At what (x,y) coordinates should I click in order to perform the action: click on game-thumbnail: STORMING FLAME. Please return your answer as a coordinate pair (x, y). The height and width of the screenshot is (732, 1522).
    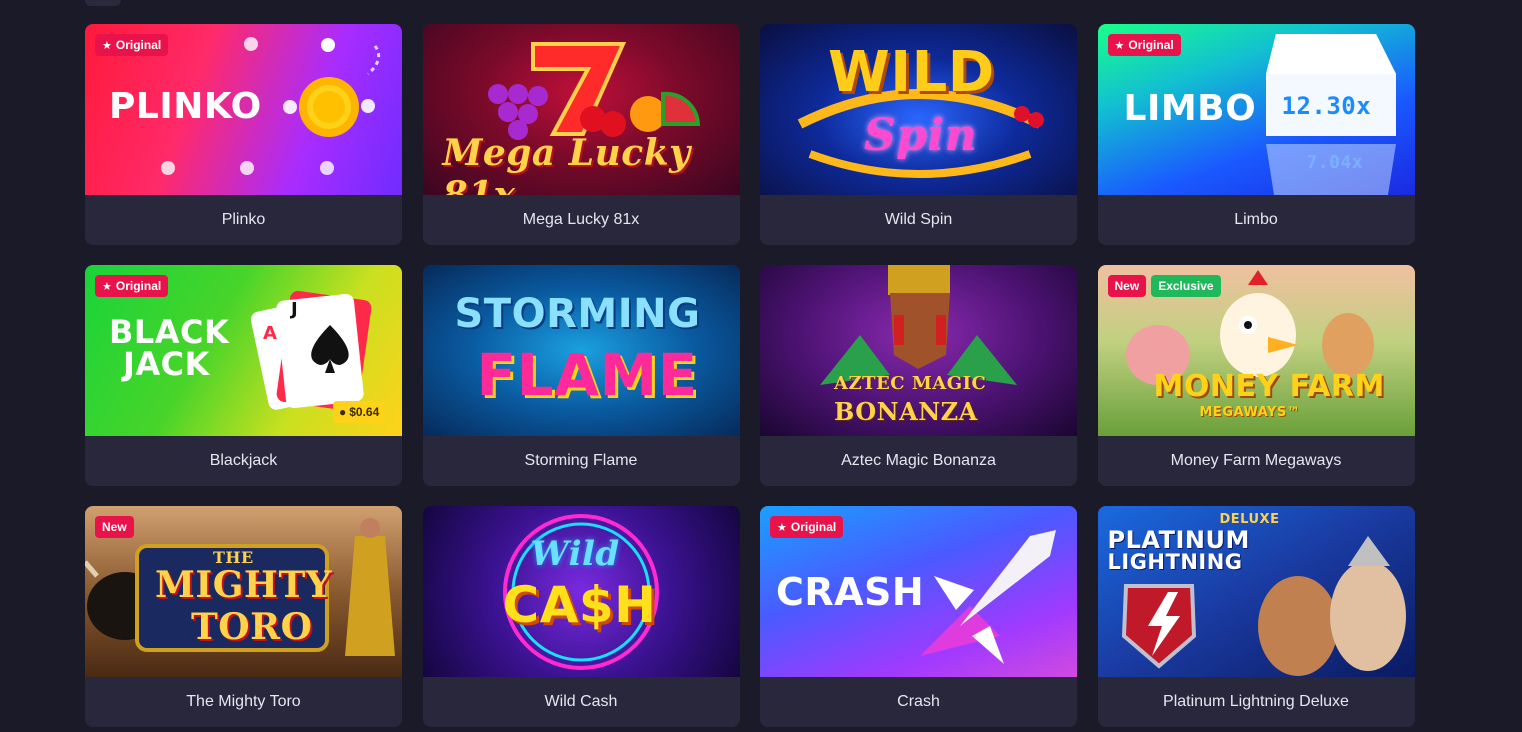
    Looking at the image, I should click on (581, 350).